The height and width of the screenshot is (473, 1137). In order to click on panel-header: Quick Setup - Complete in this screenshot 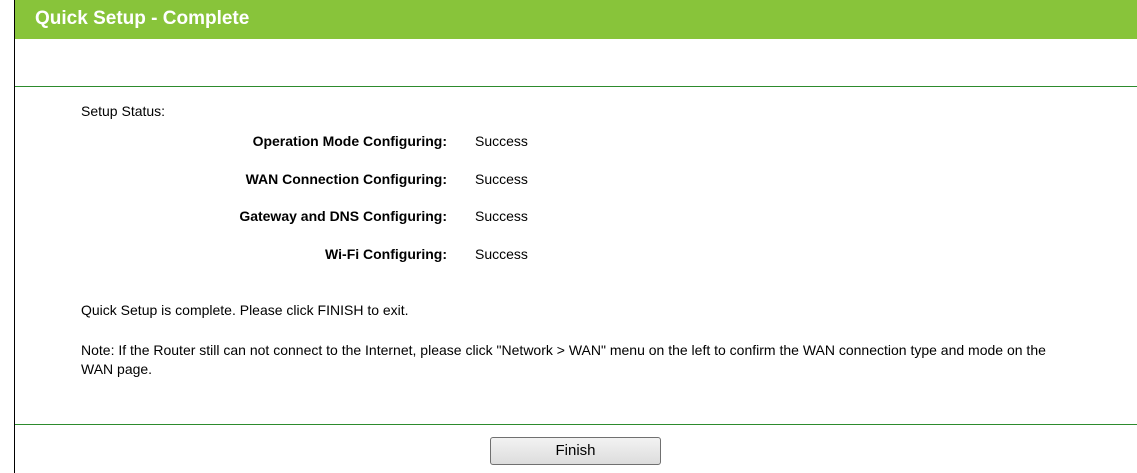, I will do `click(576, 19)`.